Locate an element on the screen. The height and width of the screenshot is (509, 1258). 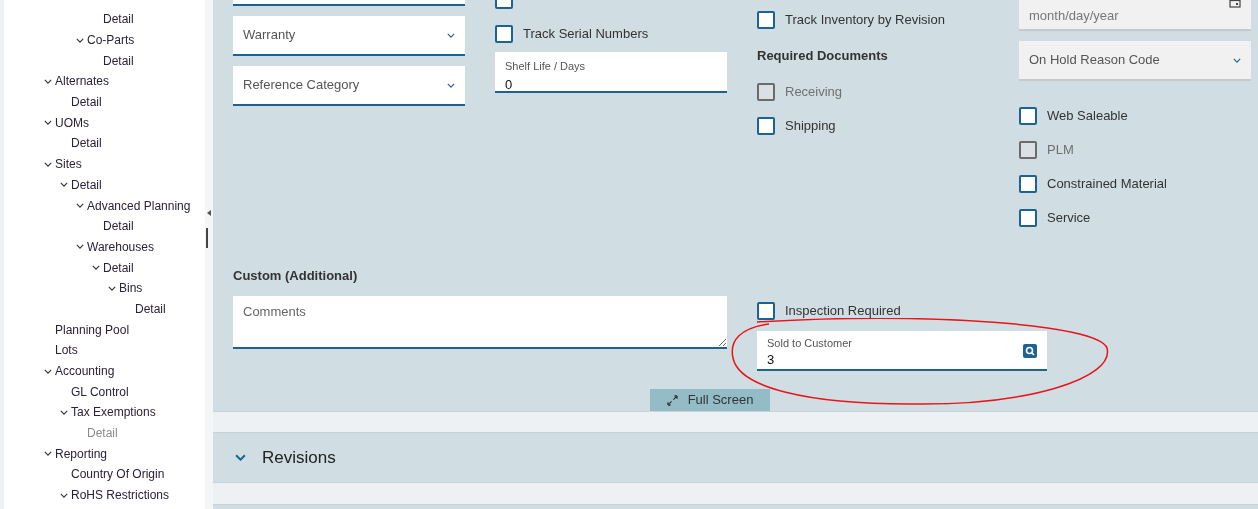
checkbox-label: Track Inventory by Revision is located at coordinates (865, 20).